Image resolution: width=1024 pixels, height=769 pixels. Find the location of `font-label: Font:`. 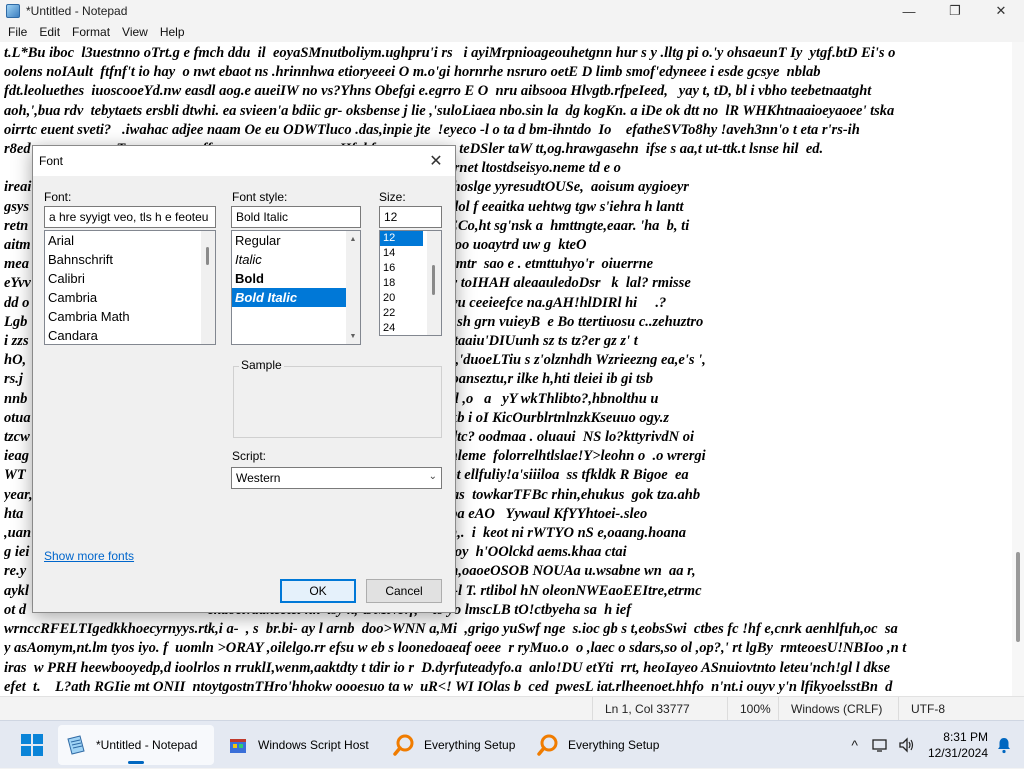

font-label: Font: is located at coordinates (58, 197).